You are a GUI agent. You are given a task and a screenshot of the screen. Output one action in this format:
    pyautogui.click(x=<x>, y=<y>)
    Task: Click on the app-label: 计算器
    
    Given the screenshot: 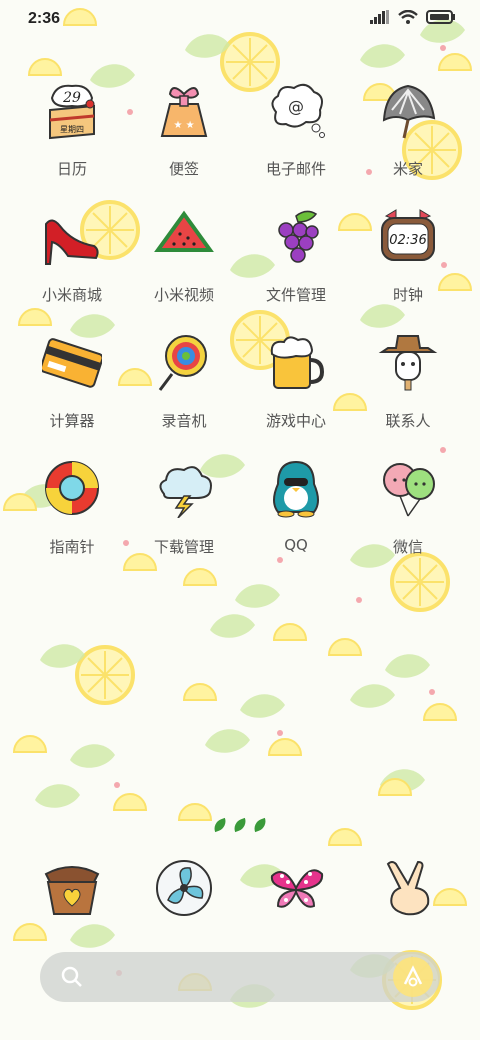 What is the action you would take?
    pyautogui.click(x=72, y=421)
    